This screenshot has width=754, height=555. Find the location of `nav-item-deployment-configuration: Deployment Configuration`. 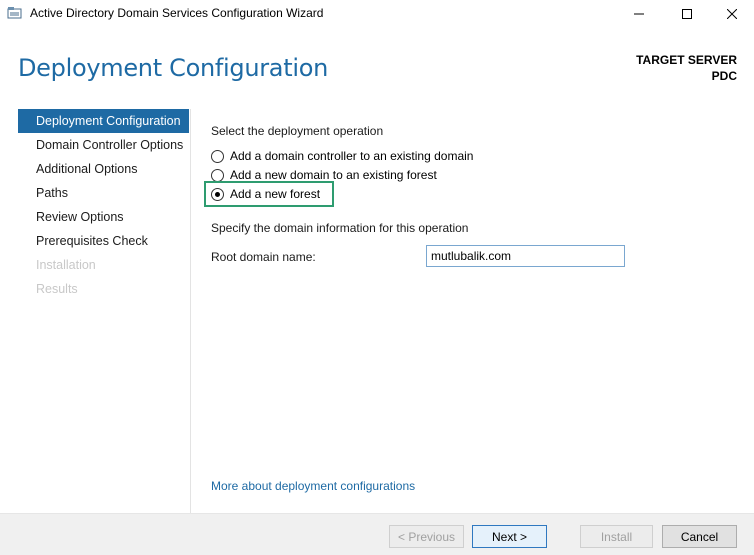

nav-item-deployment-configuration: Deployment Configuration is located at coordinates (103, 121).